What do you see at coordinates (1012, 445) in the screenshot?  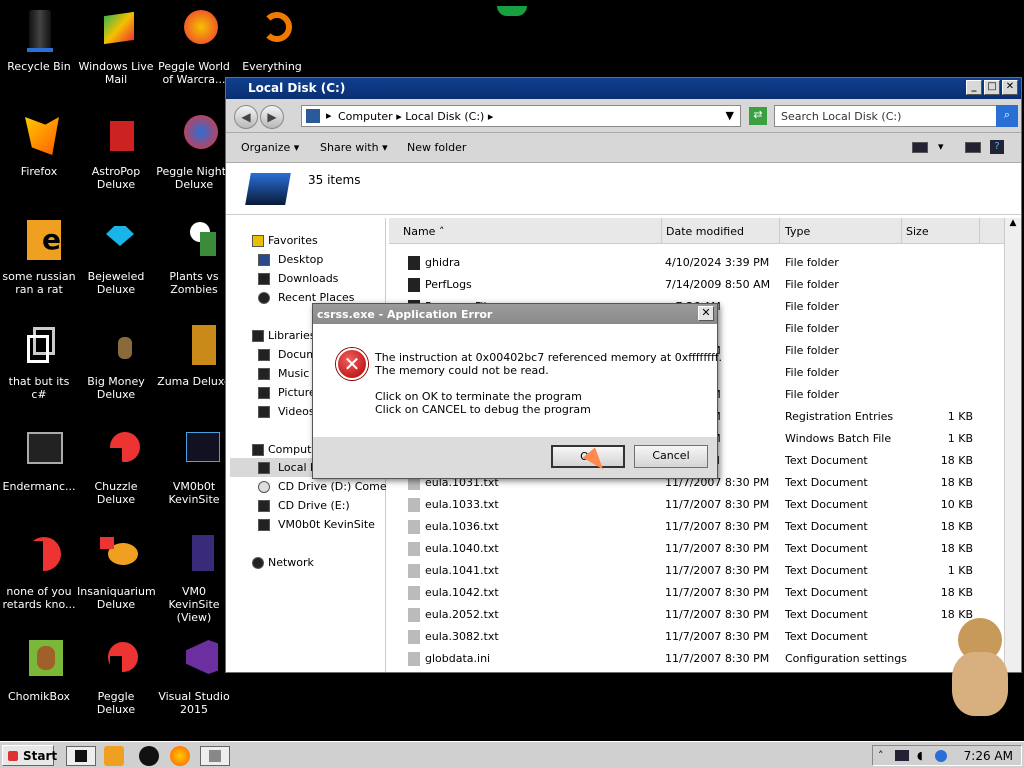 I see `vertical-scrollbar: ▲` at bounding box center [1012, 445].